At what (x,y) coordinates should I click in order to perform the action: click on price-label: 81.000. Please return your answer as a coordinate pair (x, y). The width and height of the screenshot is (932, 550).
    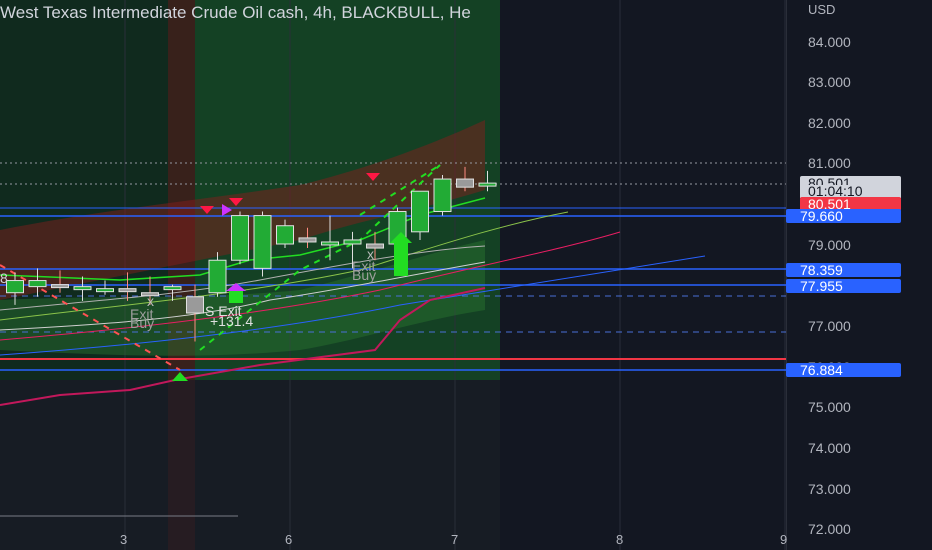
    Looking at the image, I should click on (829, 163).